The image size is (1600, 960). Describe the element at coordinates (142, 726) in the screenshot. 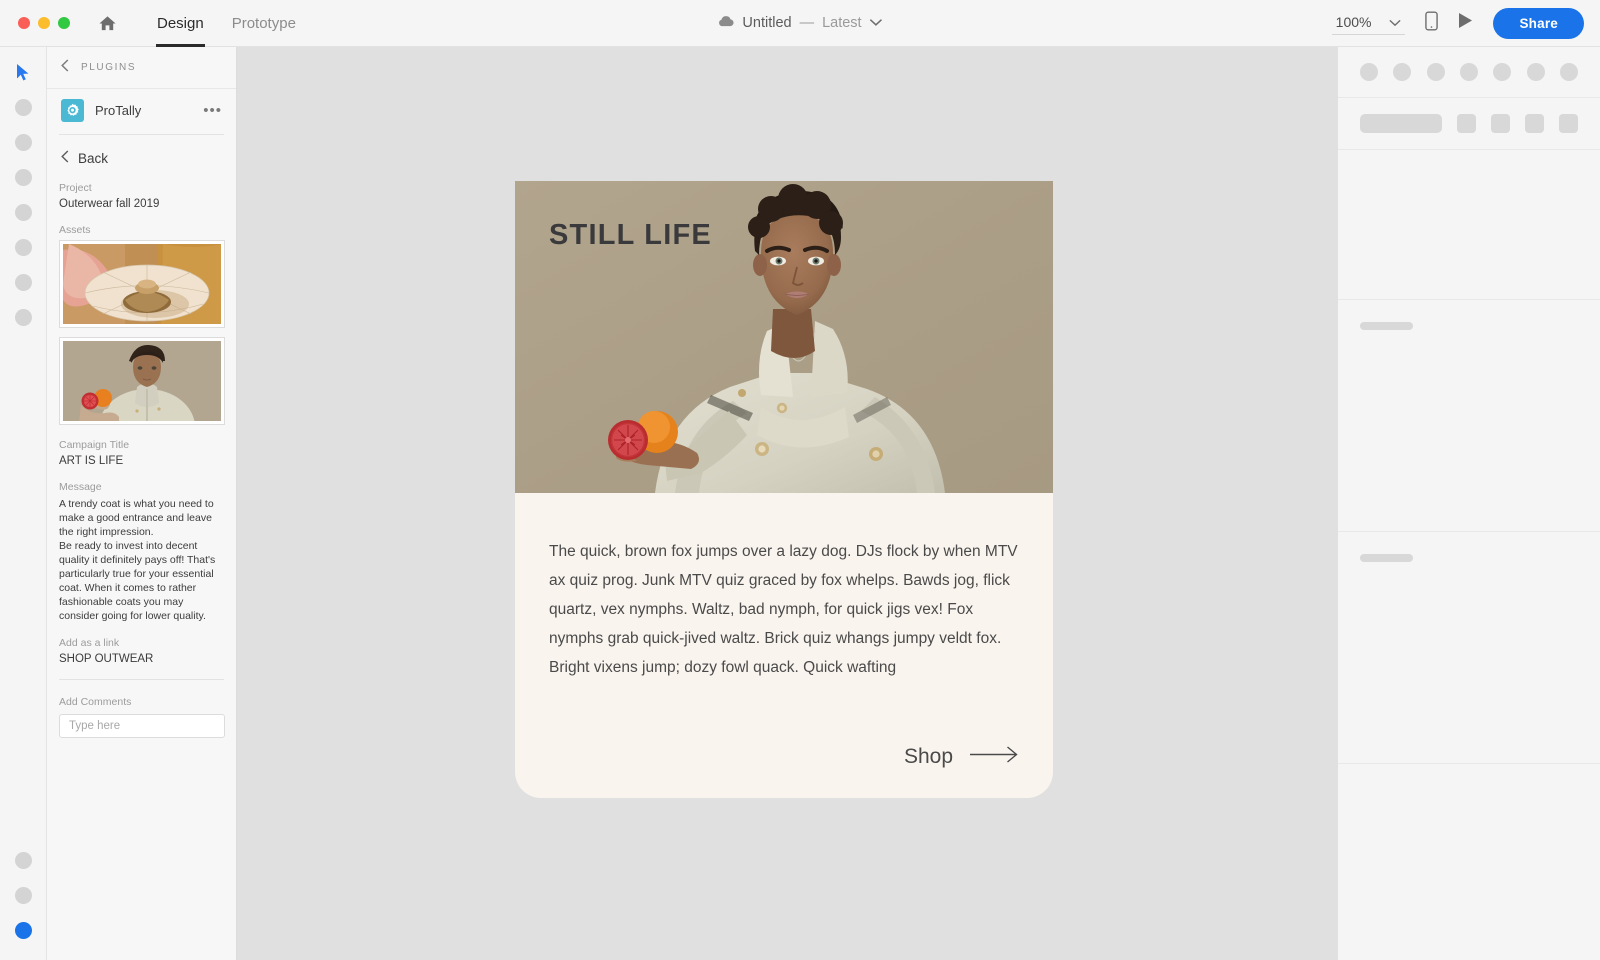

I see `comment-input` at that location.